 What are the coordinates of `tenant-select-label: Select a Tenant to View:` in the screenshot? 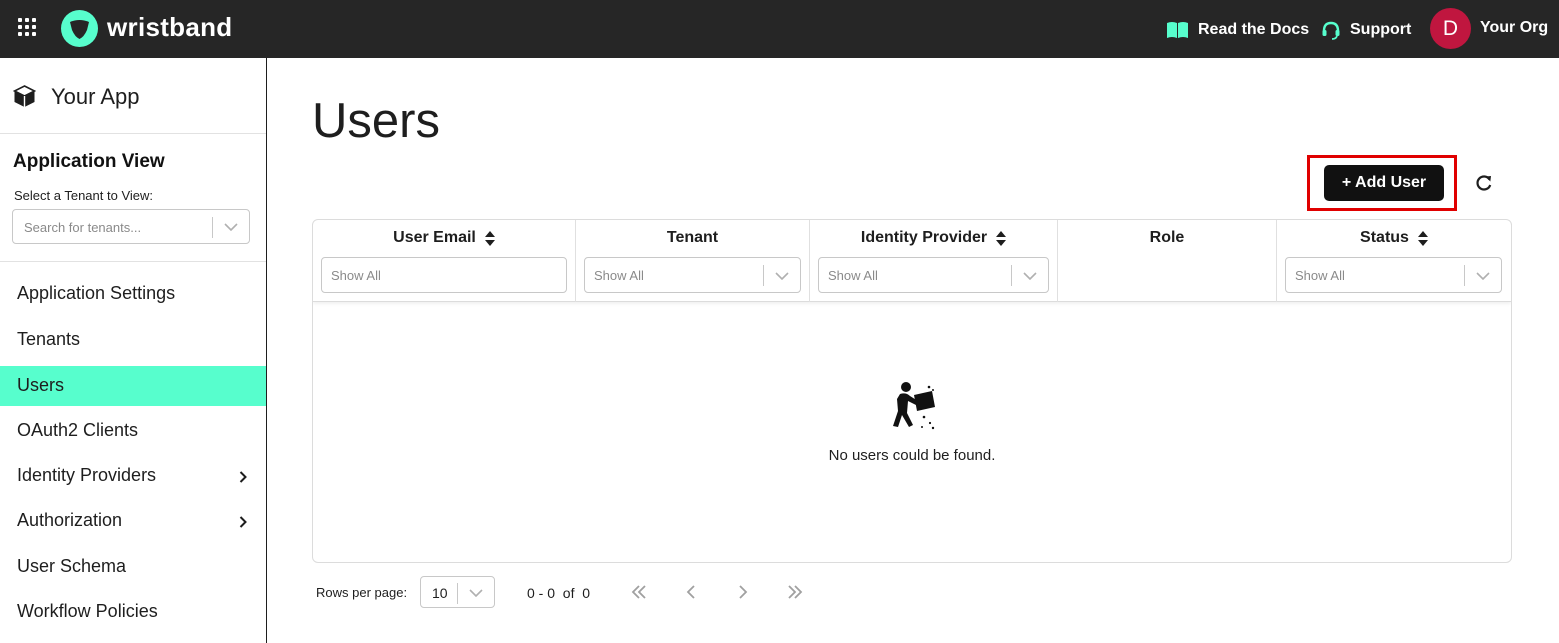 It's located at (84, 195).